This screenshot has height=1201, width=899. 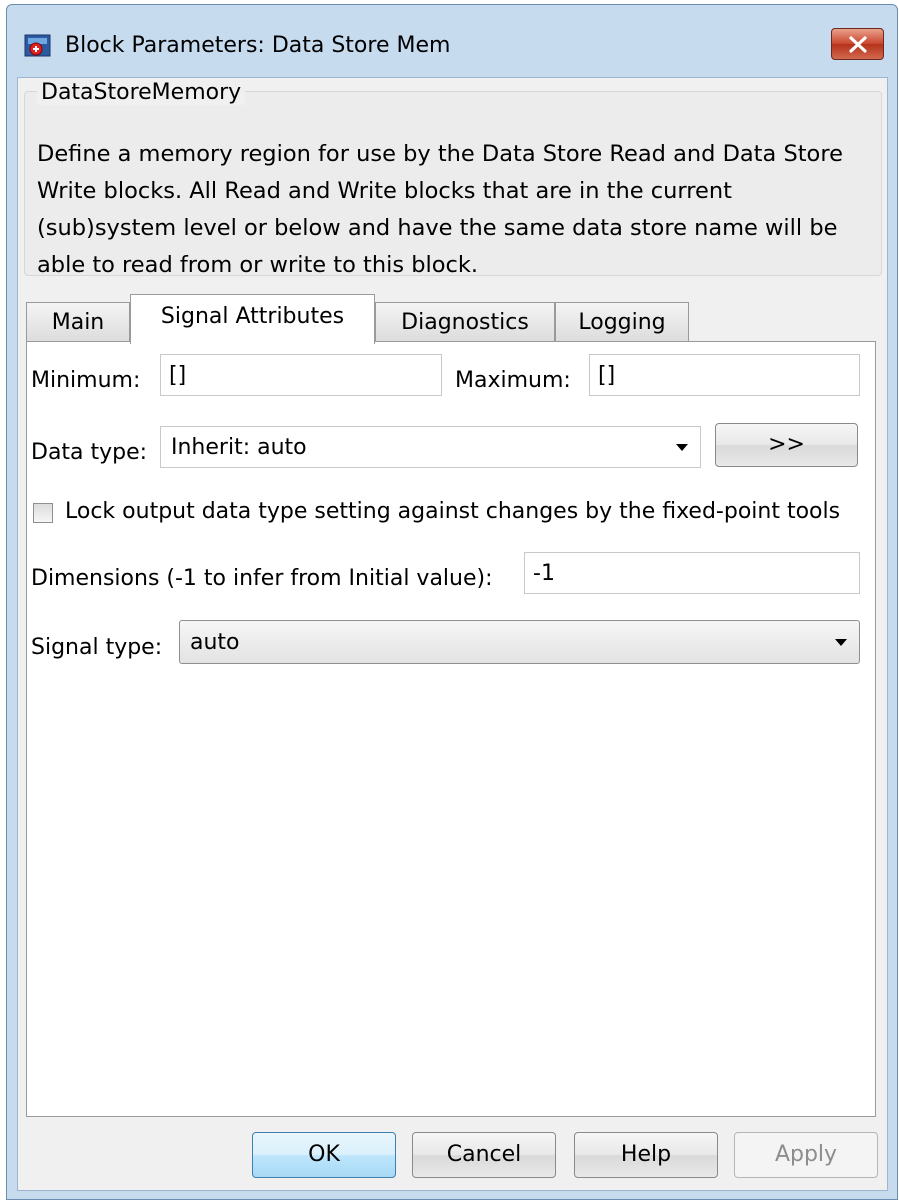 I want to click on window-title: Block Parameters: Data Store Mem, so click(x=258, y=45).